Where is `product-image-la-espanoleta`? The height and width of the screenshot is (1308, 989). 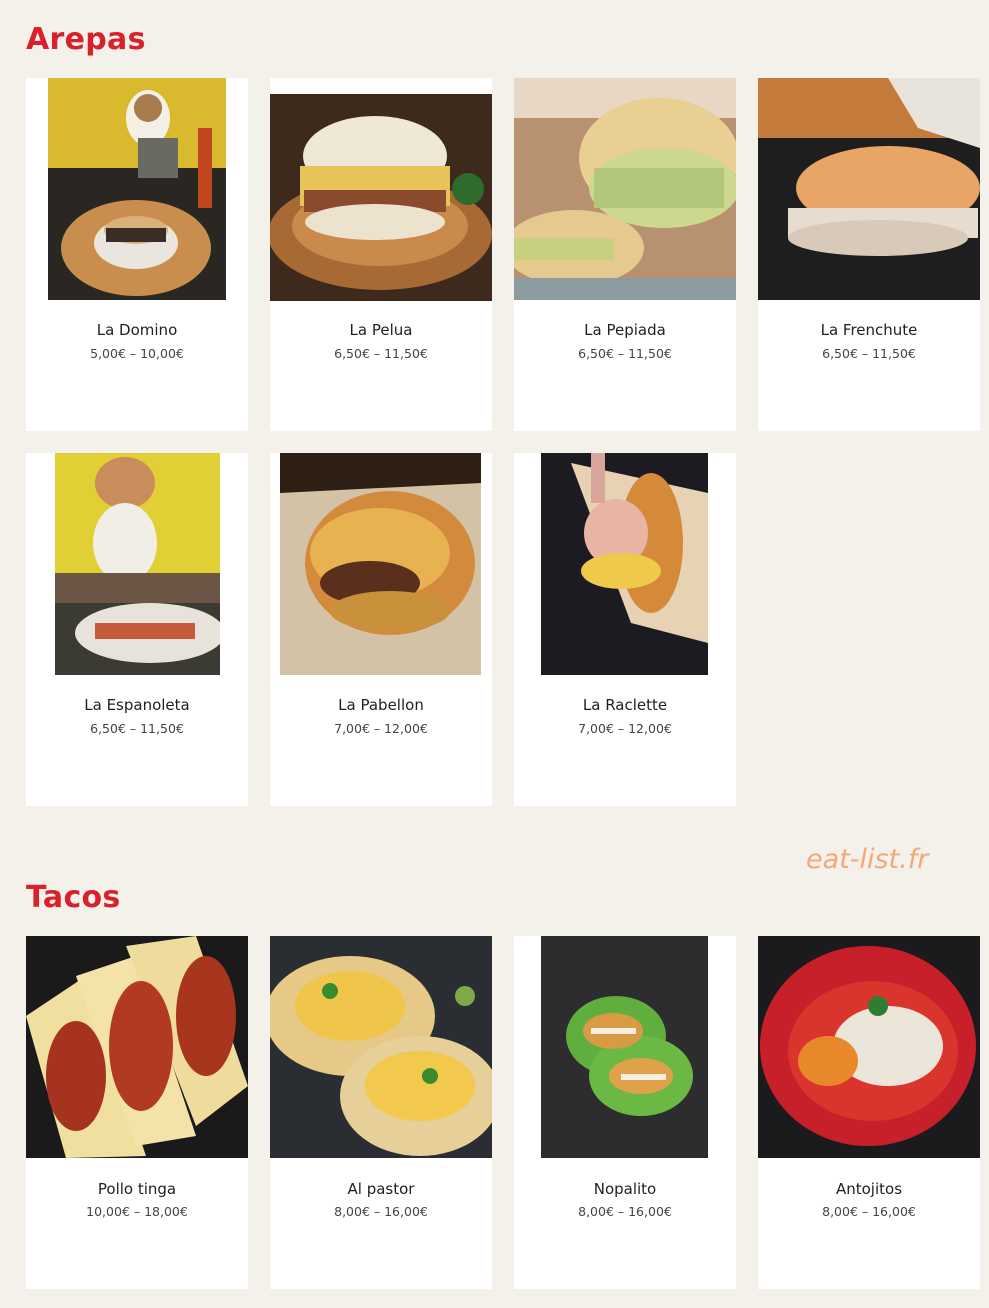
product-image-la-espanoleta is located at coordinates (137, 564).